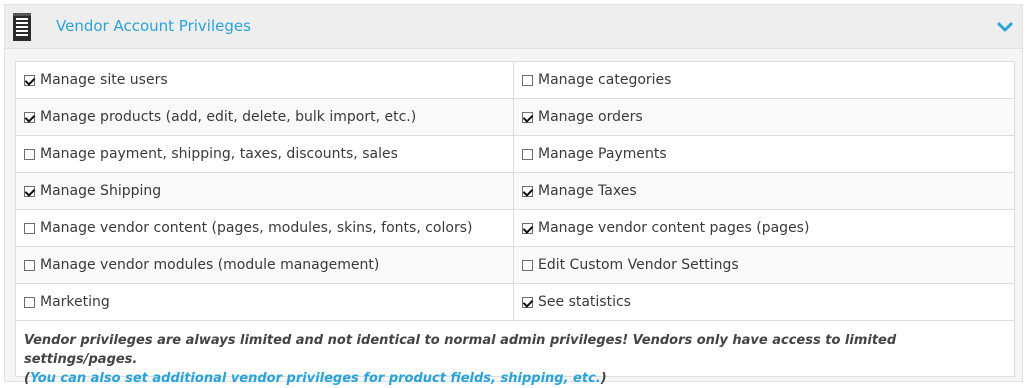  I want to click on privilege-label: Manage Taxes, so click(587, 191).